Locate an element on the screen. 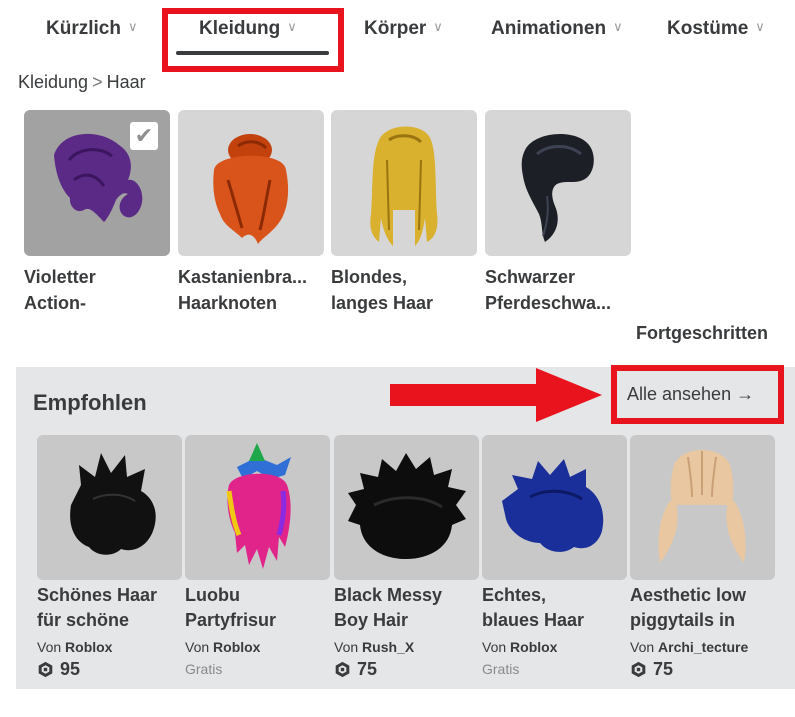 This screenshot has width=795, height=717. item-thumbnail: ✔ is located at coordinates (97, 183).